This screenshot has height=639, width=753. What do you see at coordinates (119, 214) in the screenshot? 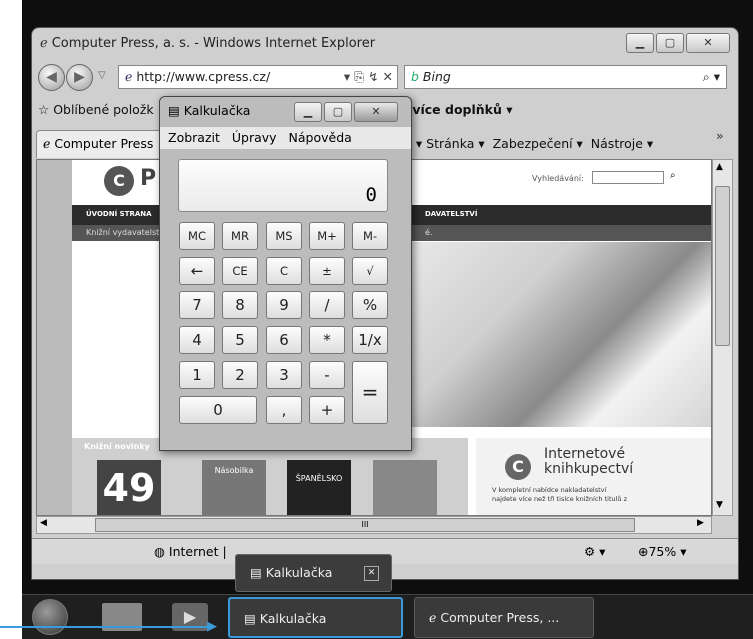
I see `nav-home: ÚVODNÍ STRANA` at bounding box center [119, 214].